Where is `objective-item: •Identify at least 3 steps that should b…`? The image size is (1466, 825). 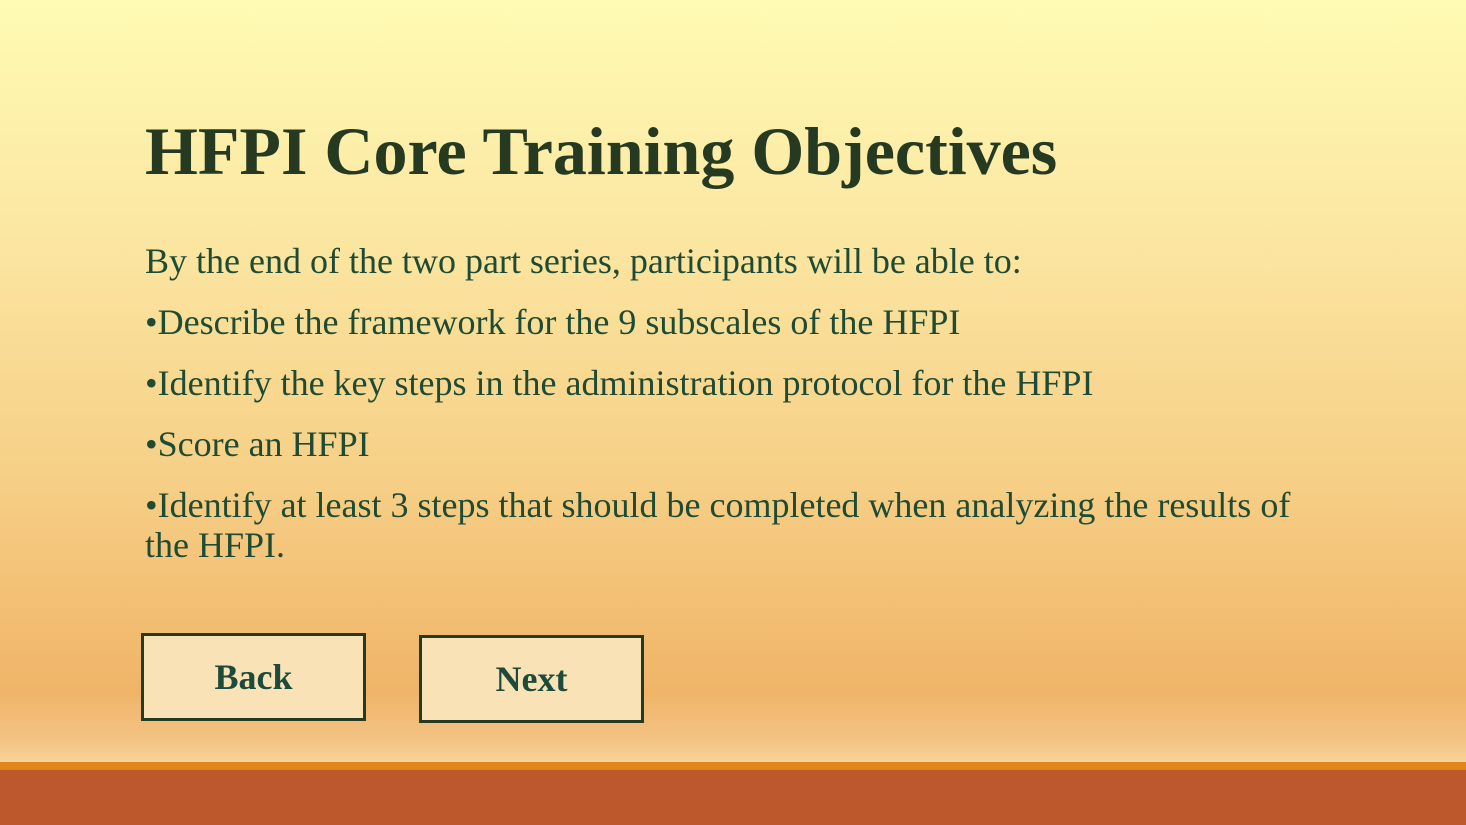 objective-item: •Identify at least 3 steps that should b… is located at coordinates (718, 525).